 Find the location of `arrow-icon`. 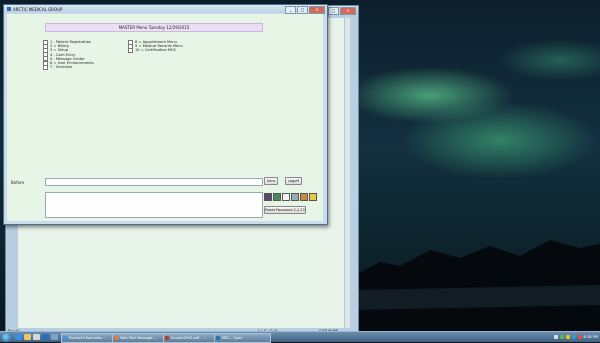

arrow-icon is located at coordinates (555, 337).